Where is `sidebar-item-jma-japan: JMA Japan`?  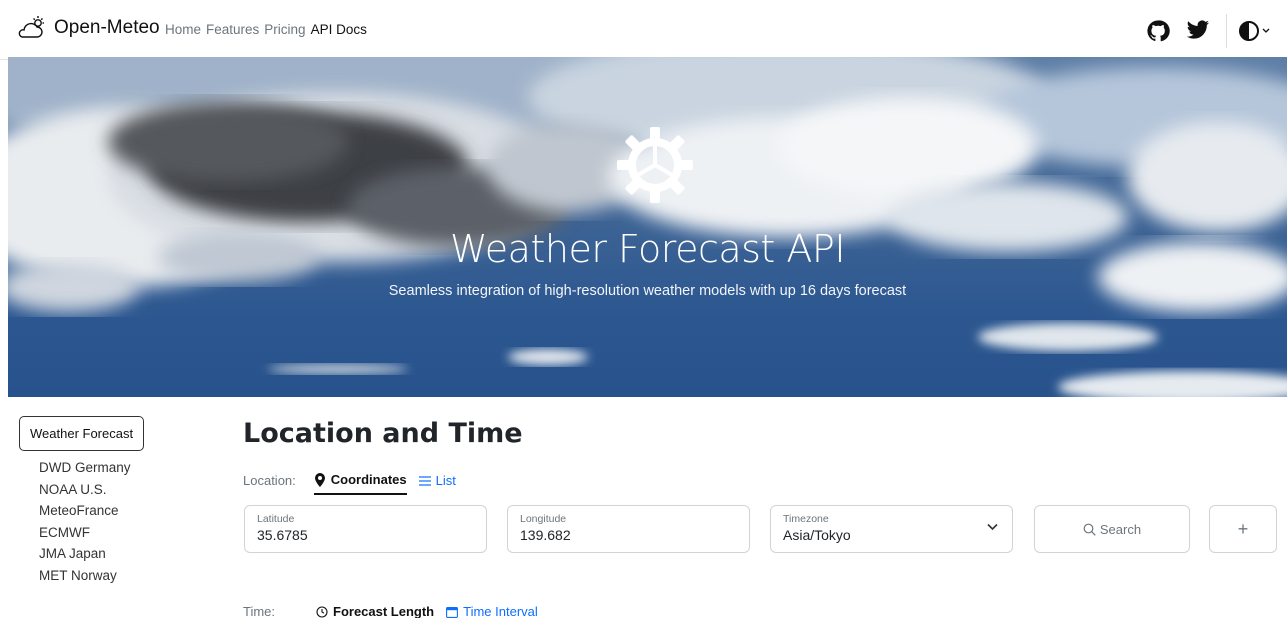
sidebar-item-jma-japan: JMA Japan is located at coordinates (114, 554).